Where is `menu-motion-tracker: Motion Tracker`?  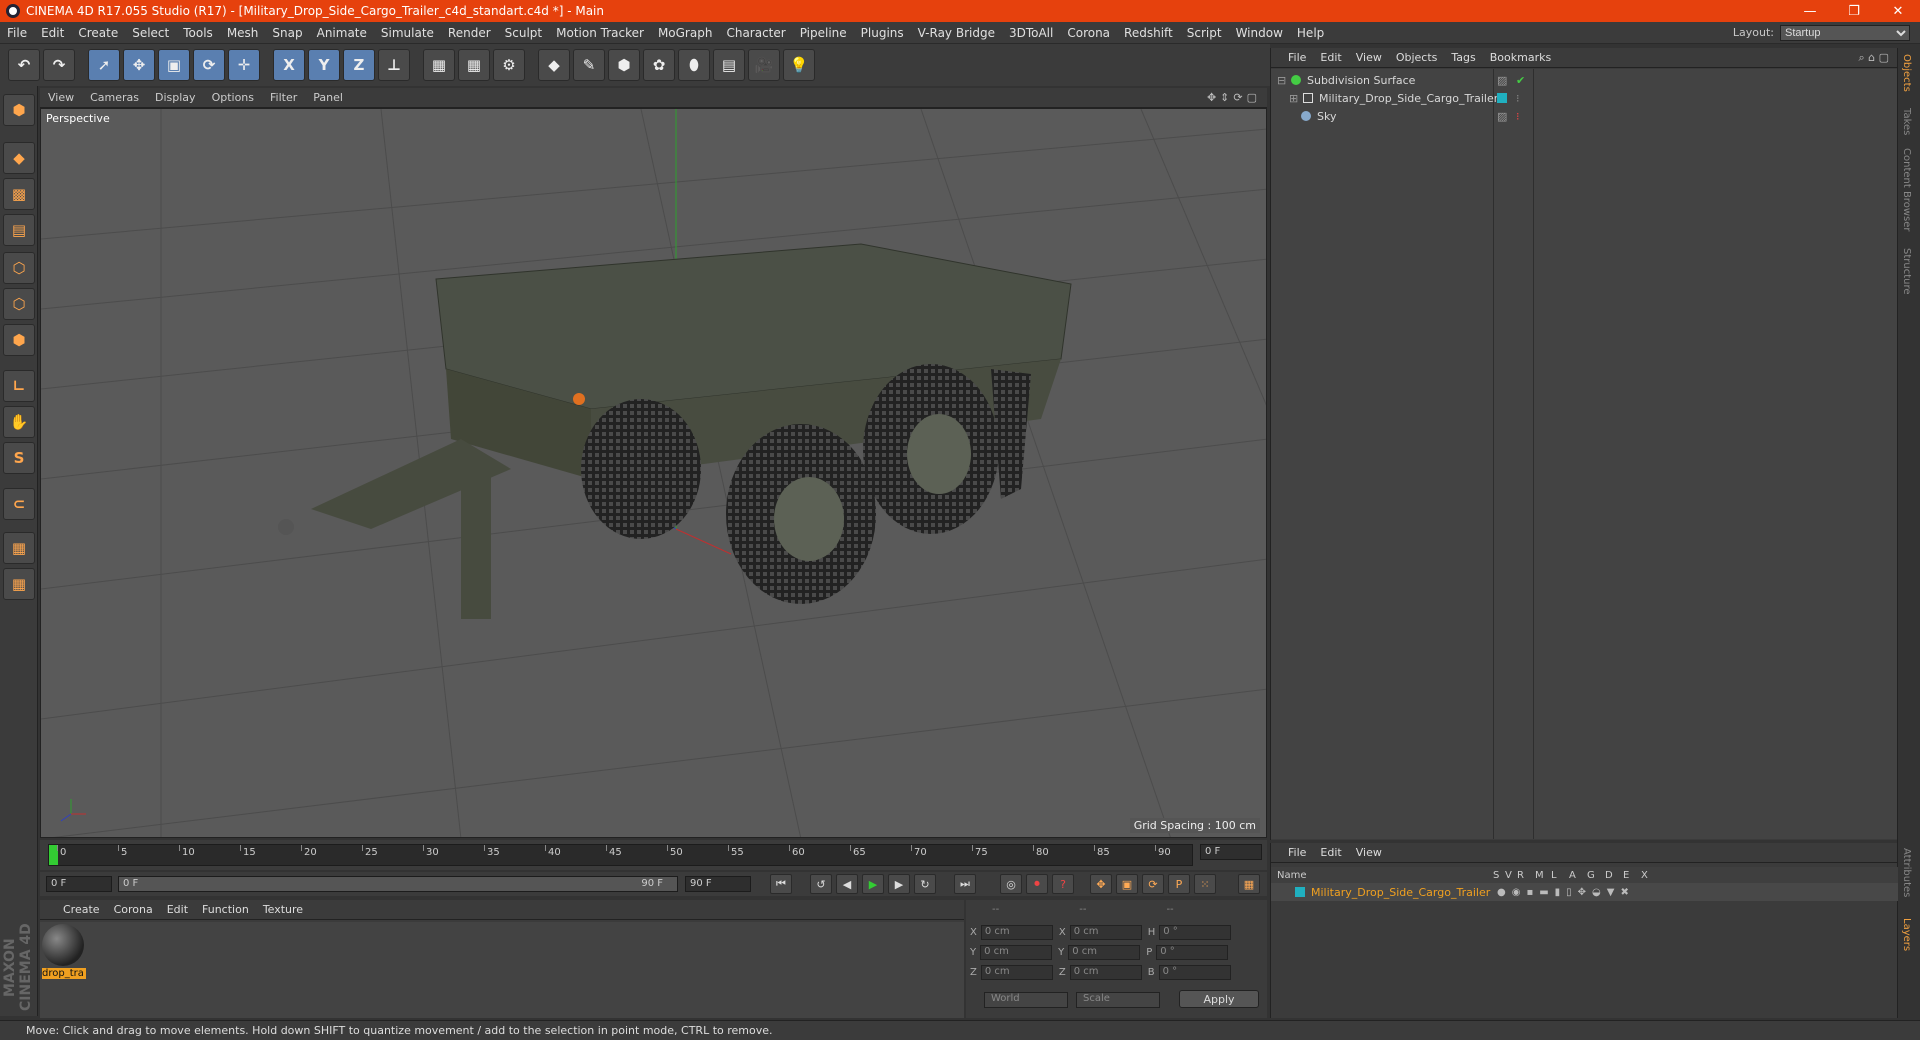
menu-motion-tracker: Motion Tracker is located at coordinates (600, 33).